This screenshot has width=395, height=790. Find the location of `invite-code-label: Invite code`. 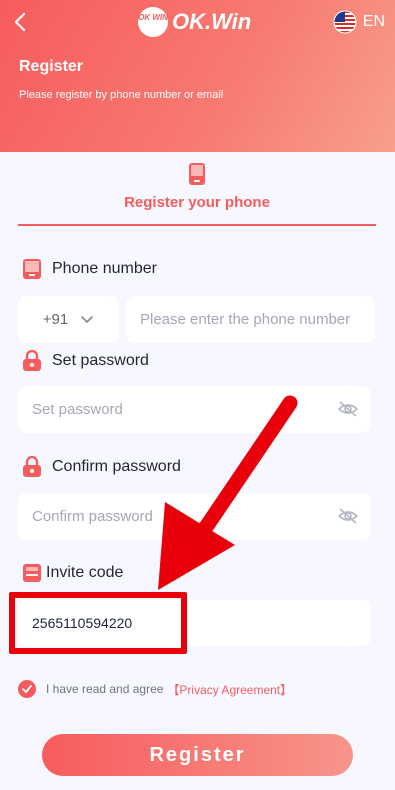

invite-code-label: Invite code is located at coordinates (72, 573).